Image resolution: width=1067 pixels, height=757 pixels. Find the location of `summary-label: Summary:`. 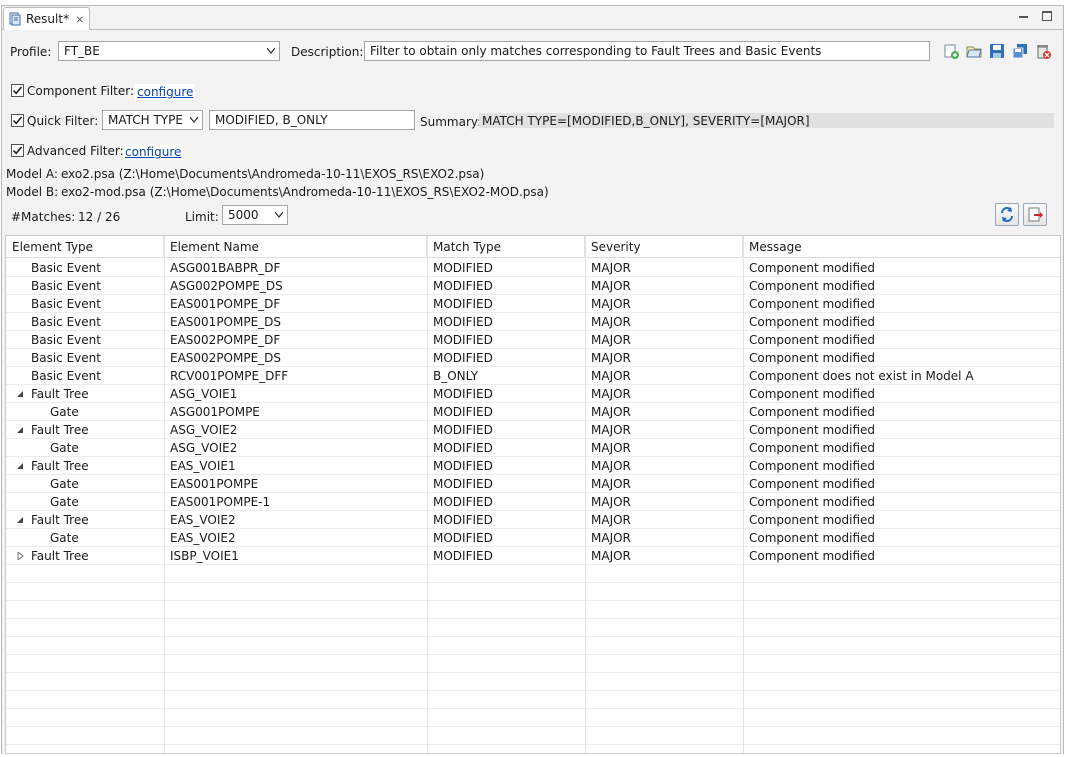

summary-label: Summary: is located at coordinates (451, 122).